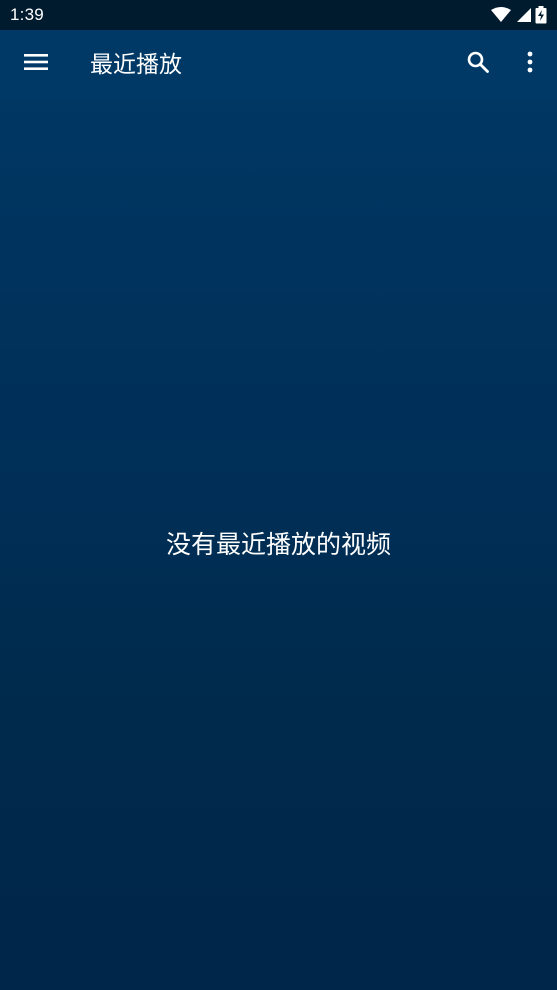  I want to click on empty-state-message: 没有最近播放的视频, so click(278, 544).